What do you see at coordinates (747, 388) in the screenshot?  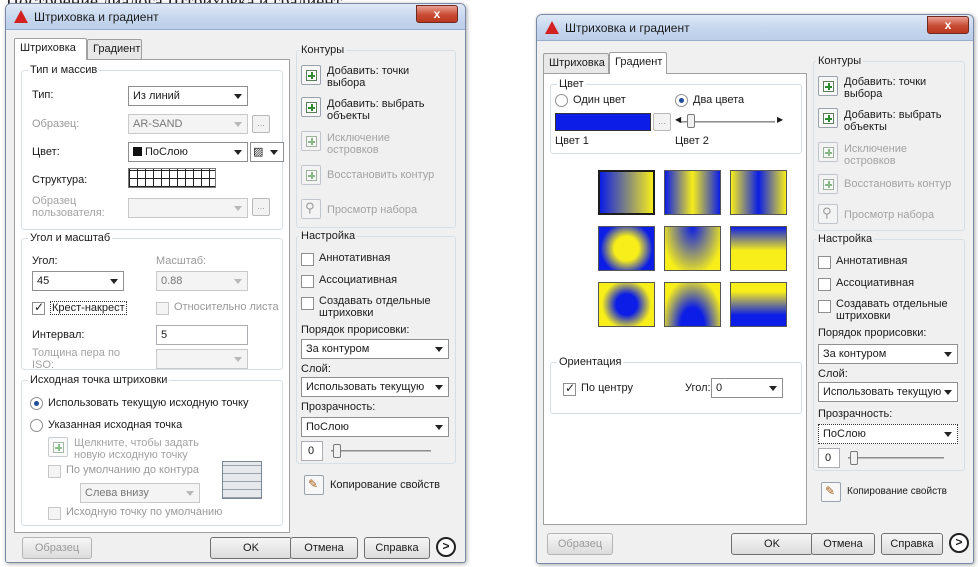 I see `gradient-angle-select: 0` at bounding box center [747, 388].